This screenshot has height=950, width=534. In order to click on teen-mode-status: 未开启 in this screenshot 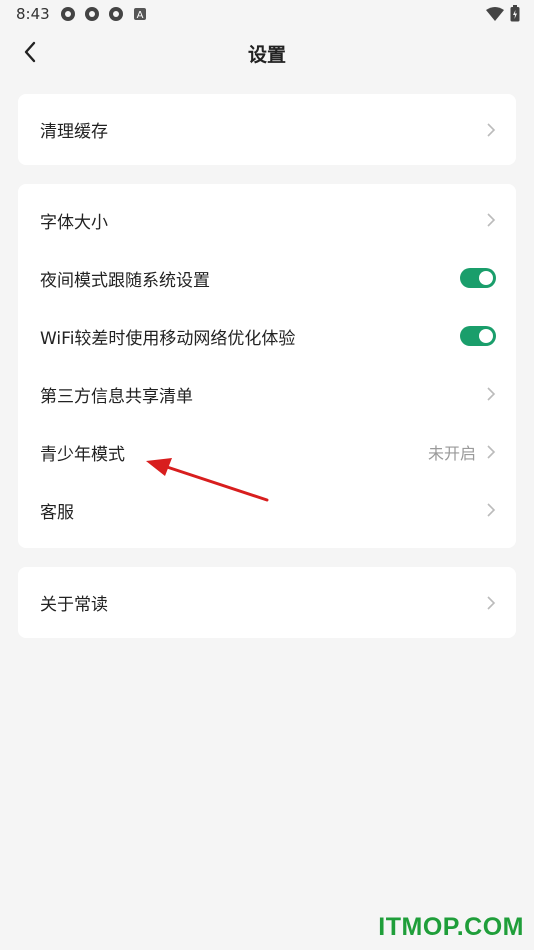, I will do `click(451, 453)`.